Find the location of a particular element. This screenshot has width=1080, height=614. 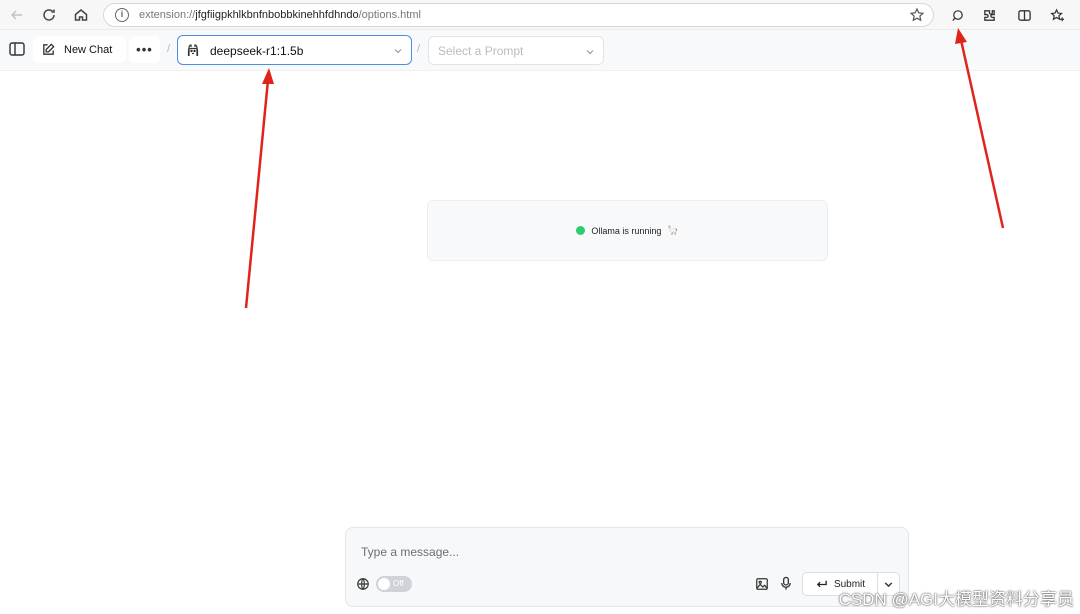

message-input is located at coordinates (621, 552).